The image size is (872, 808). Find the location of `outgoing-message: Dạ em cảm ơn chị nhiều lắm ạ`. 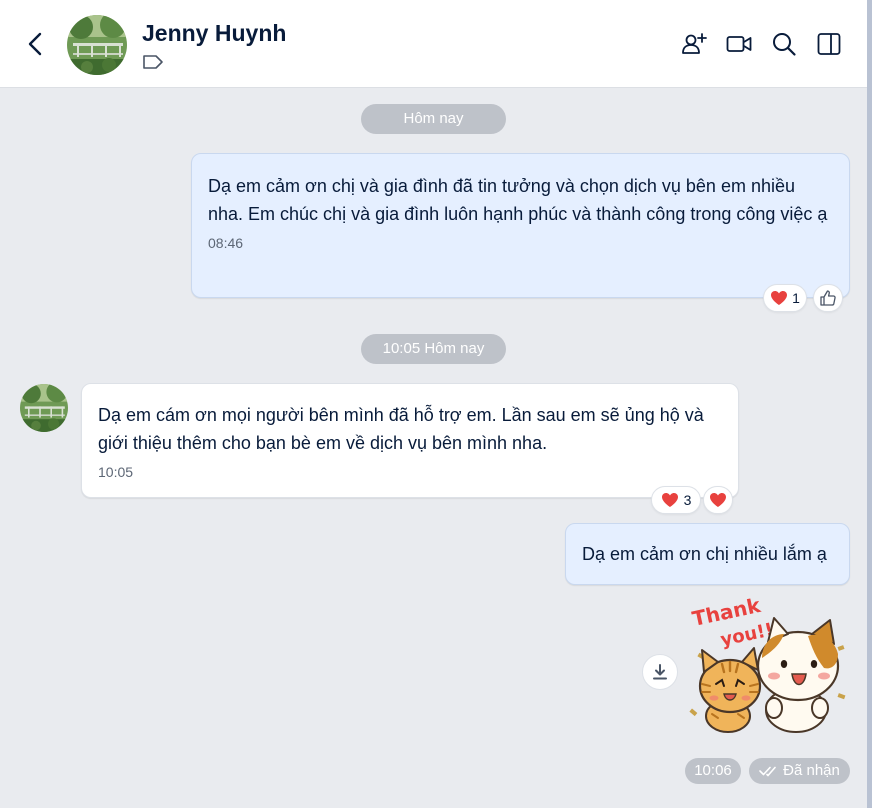

outgoing-message: Dạ em cảm ơn chị nhiều lắm ạ is located at coordinates (707, 554).